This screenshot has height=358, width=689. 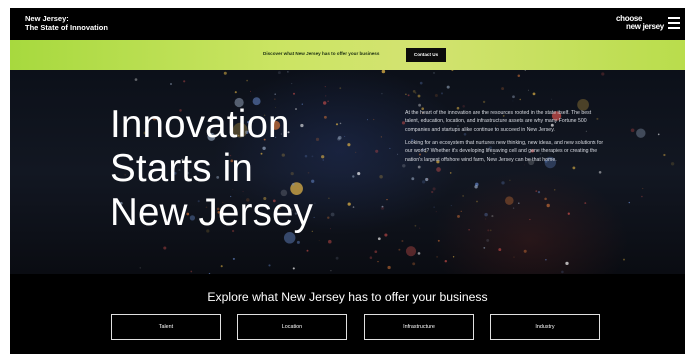 What do you see at coordinates (212, 212) in the screenshot?
I see `hero-title-line3: New Jersey` at bounding box center [212, 212].